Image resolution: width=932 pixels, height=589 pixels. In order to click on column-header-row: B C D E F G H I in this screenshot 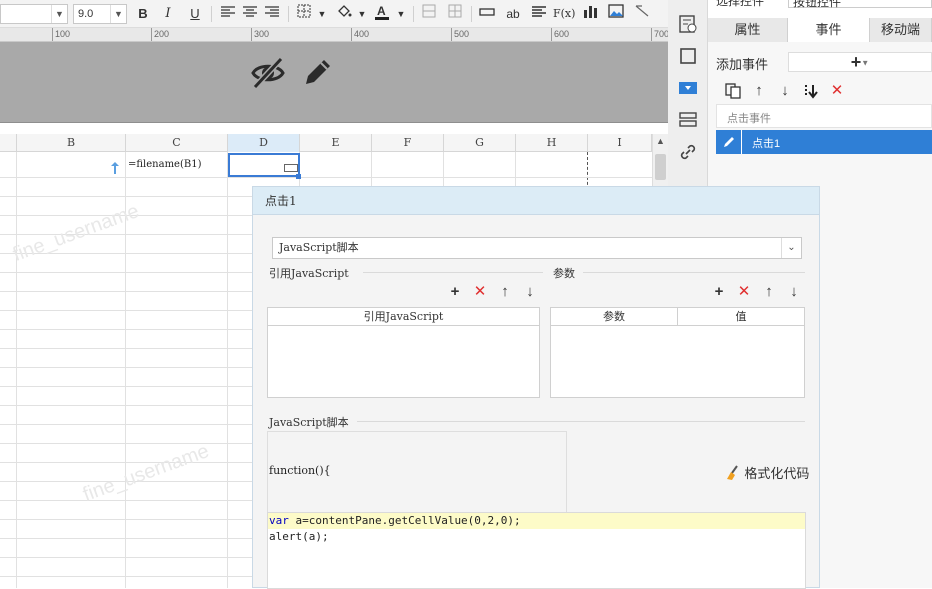, I will do `click(326, 143)`.